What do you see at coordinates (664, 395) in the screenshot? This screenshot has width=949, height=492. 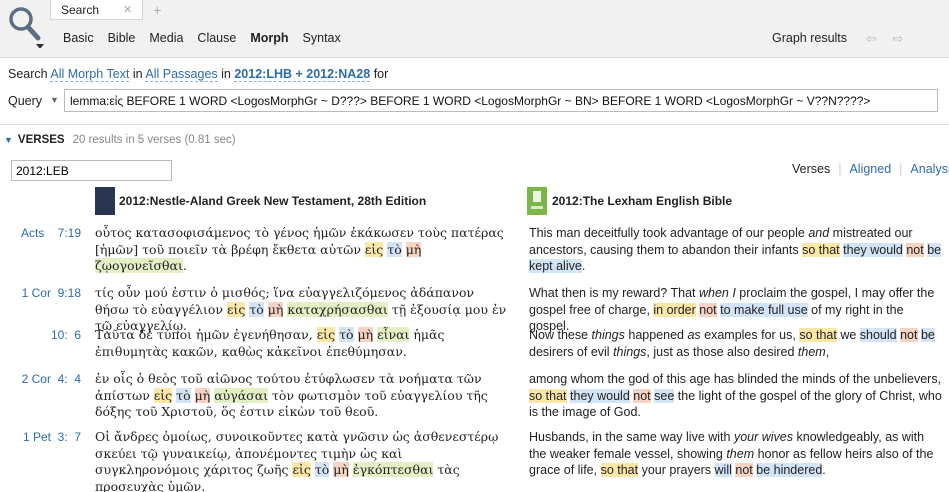 I see `highlighted-word: see` at bounding box center [664, 395].